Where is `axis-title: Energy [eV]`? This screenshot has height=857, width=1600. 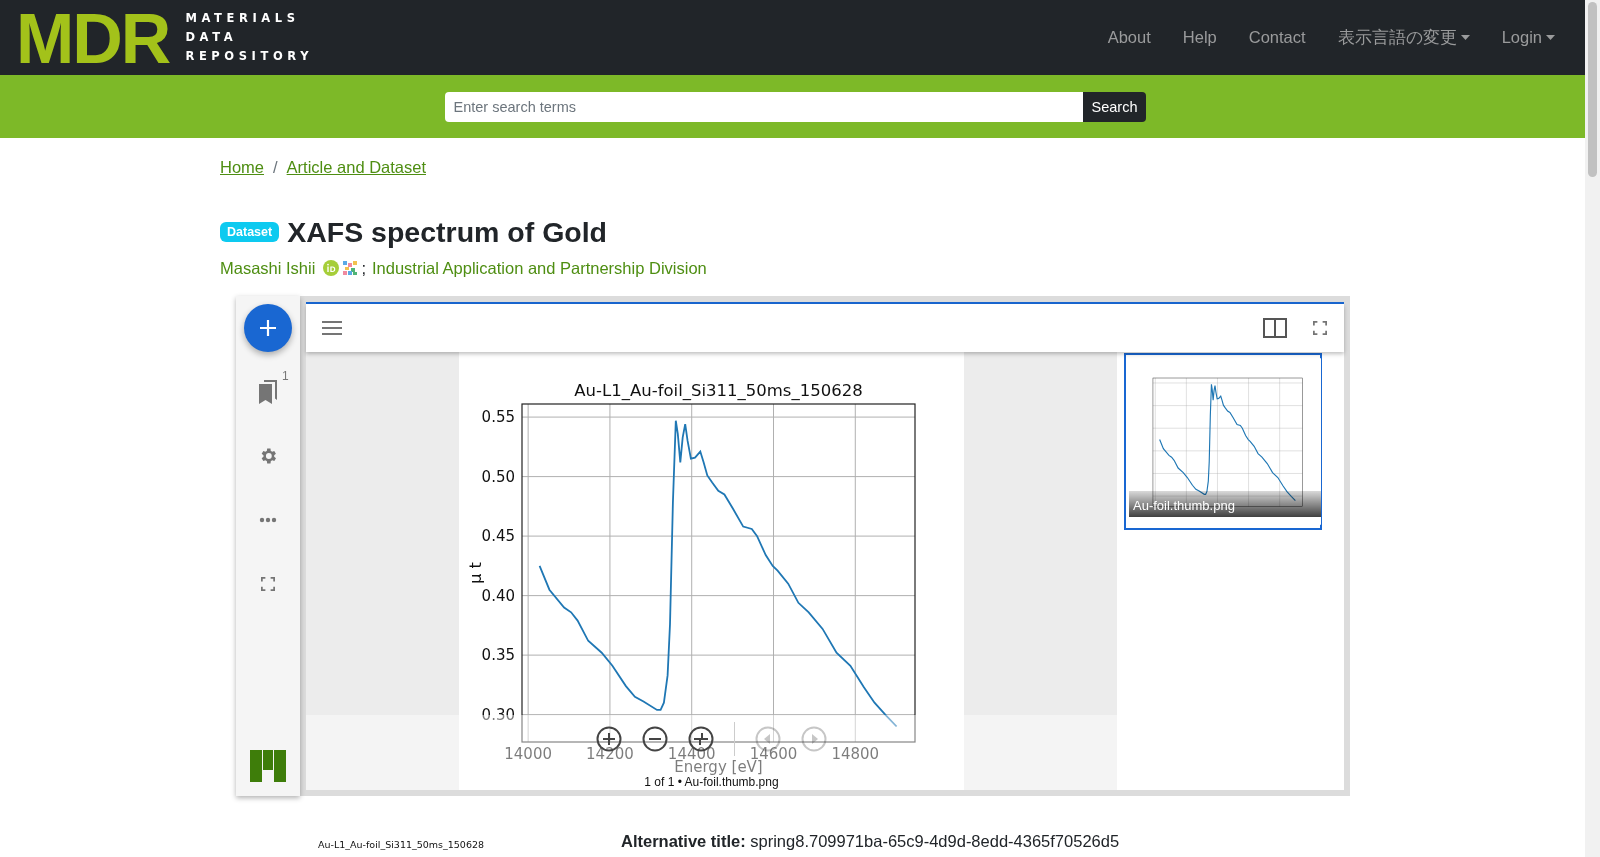
axis-title: Energy [eV] is located at coordinates (718, 767).